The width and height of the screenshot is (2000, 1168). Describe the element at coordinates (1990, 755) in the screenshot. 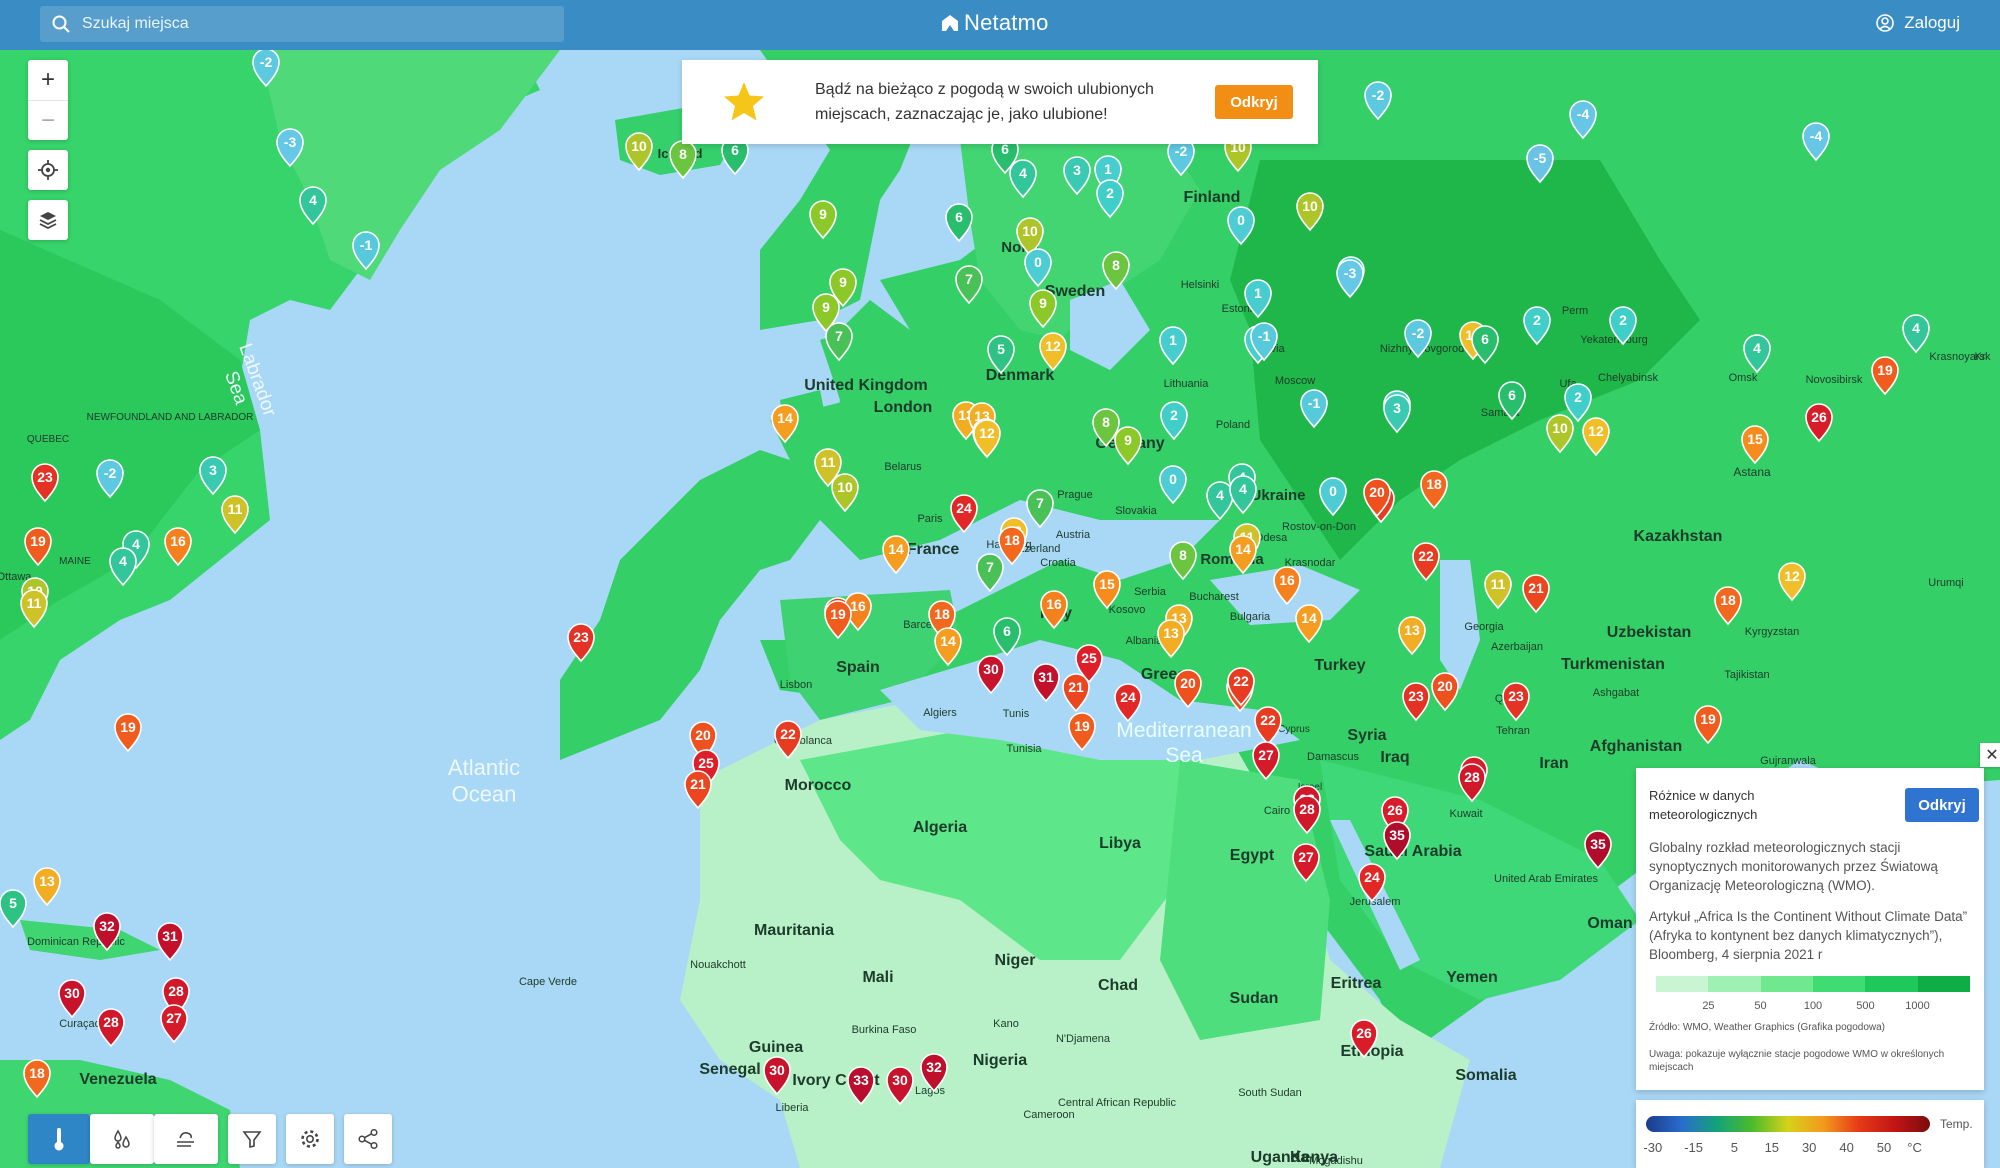

I see `close-icon: ✕` at that location.